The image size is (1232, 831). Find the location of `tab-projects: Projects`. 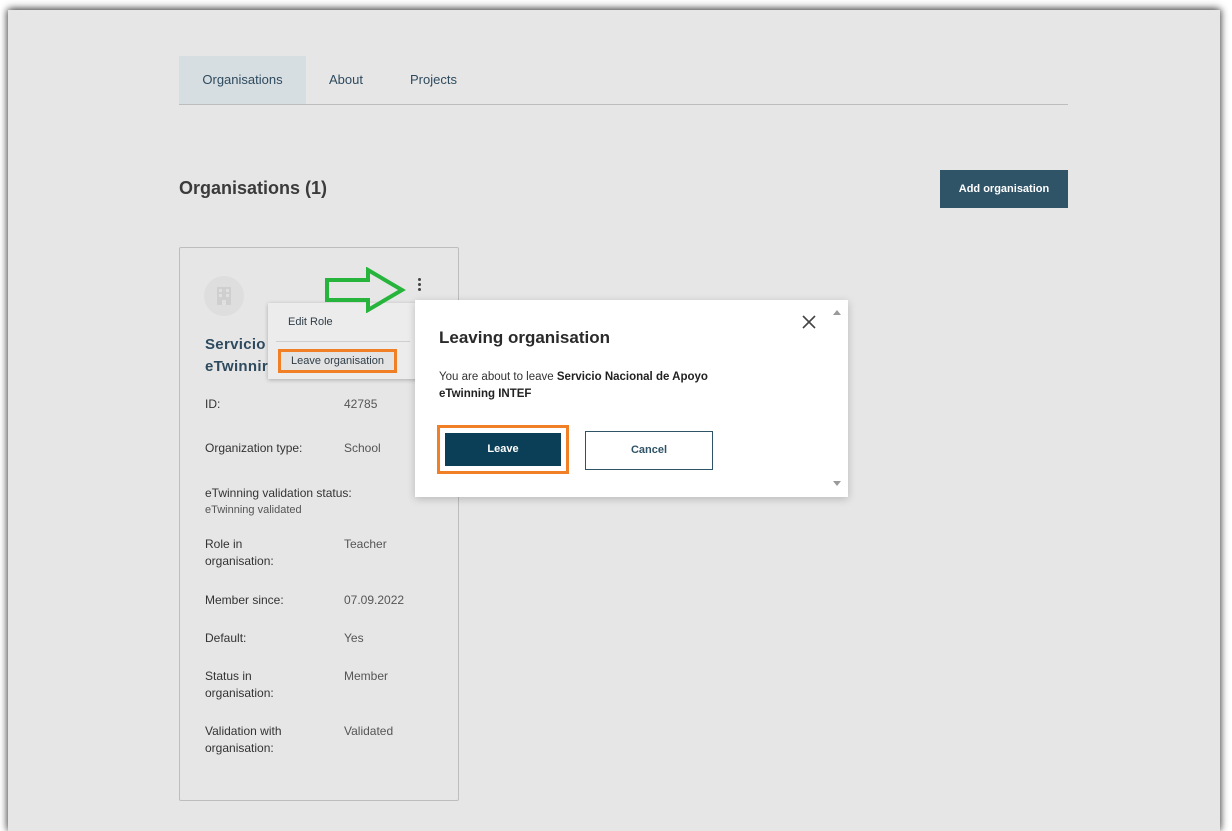

tab-projects: Projects is located at coordinates (433, 80).